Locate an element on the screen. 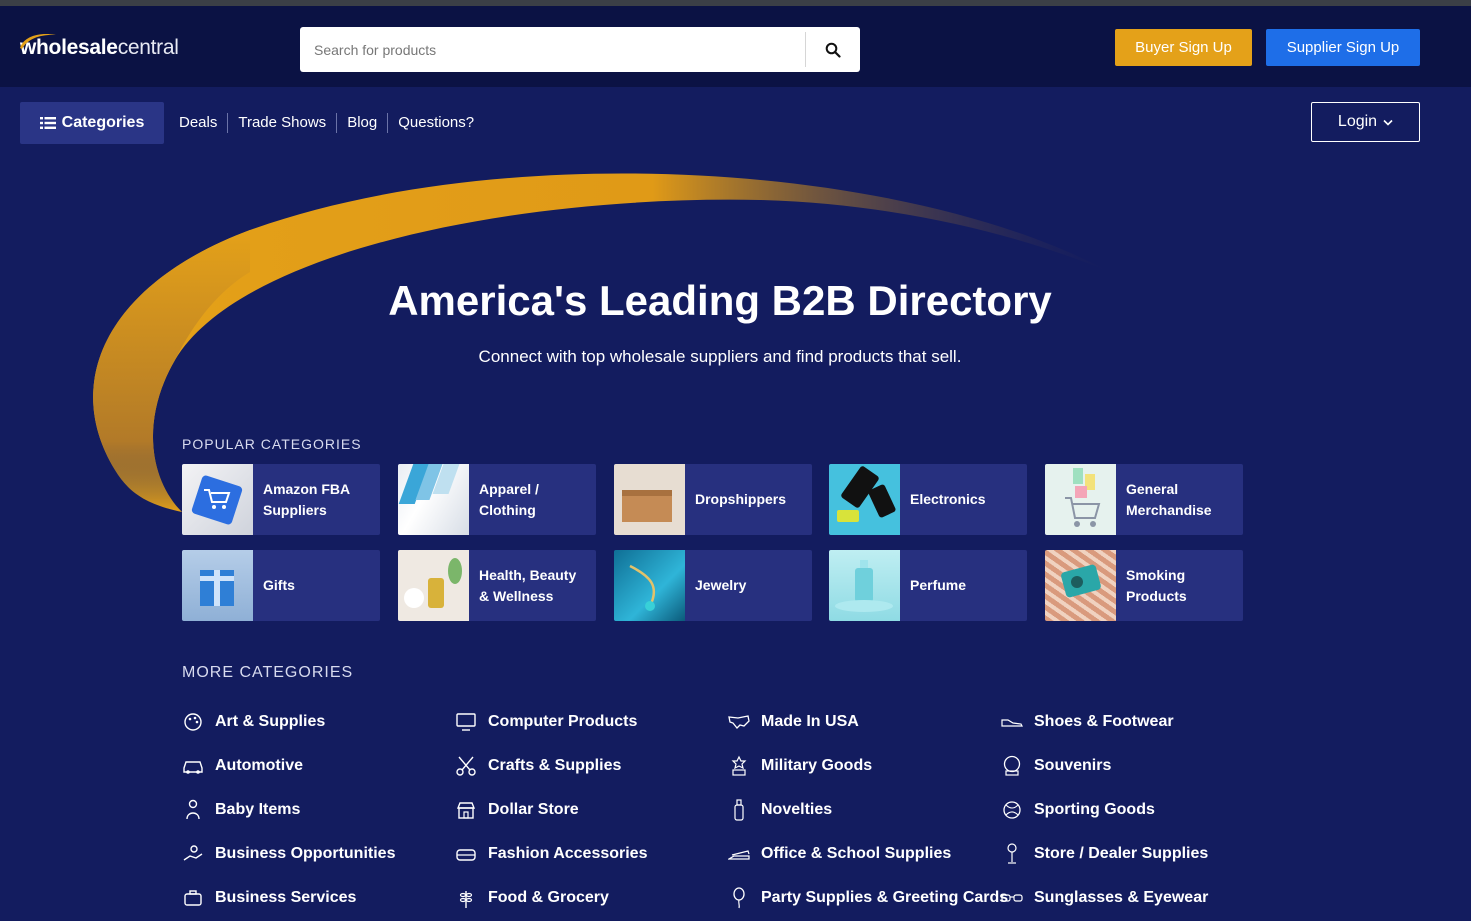 The width and height of the screenshot is (1471, 921). category-link-crafts-supplies: Crafts & Supplies is located at coordinates (538, 766).